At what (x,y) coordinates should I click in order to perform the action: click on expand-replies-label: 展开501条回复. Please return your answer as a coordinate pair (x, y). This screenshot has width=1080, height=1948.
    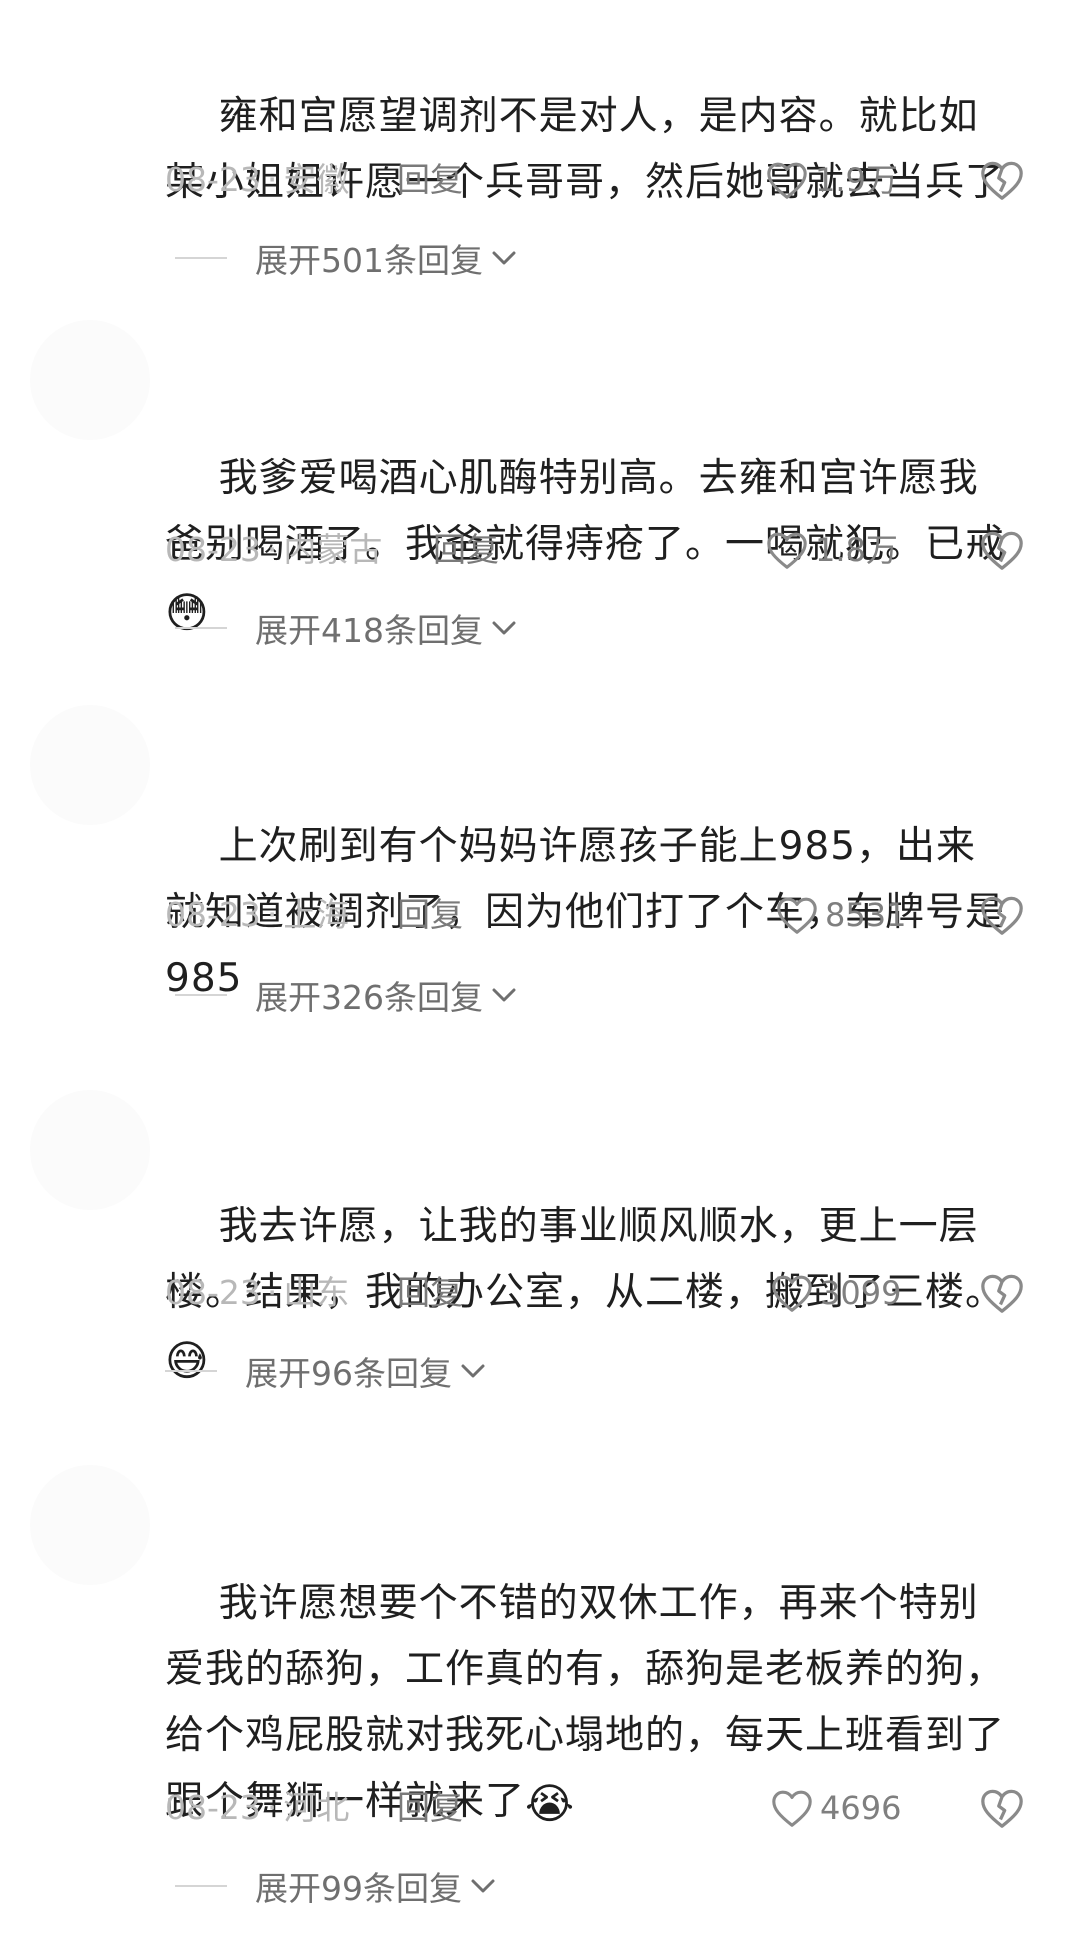
    Looking at the image, I should click on (369, 260).